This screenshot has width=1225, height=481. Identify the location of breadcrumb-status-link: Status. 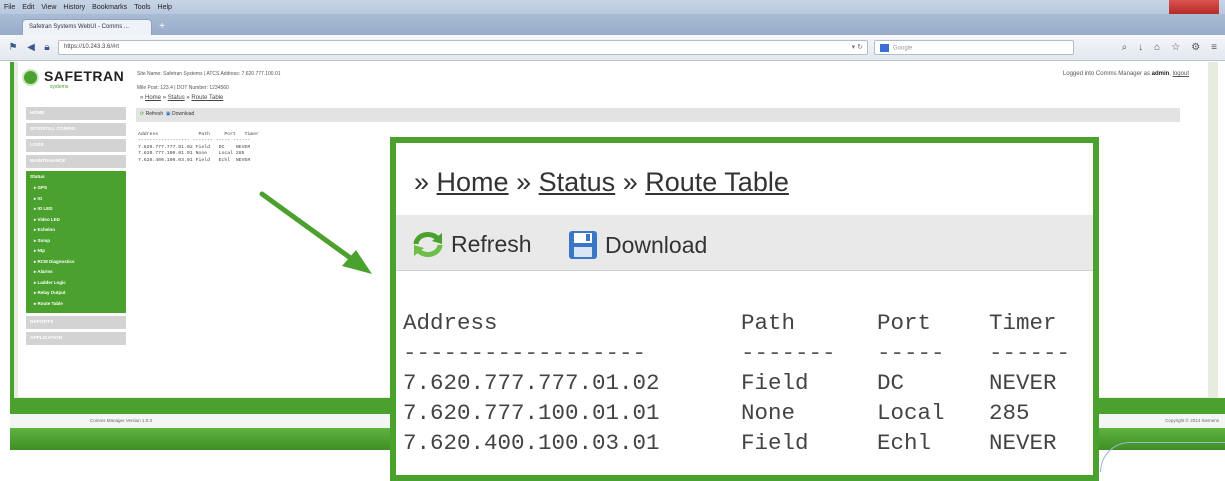
(577, 182).